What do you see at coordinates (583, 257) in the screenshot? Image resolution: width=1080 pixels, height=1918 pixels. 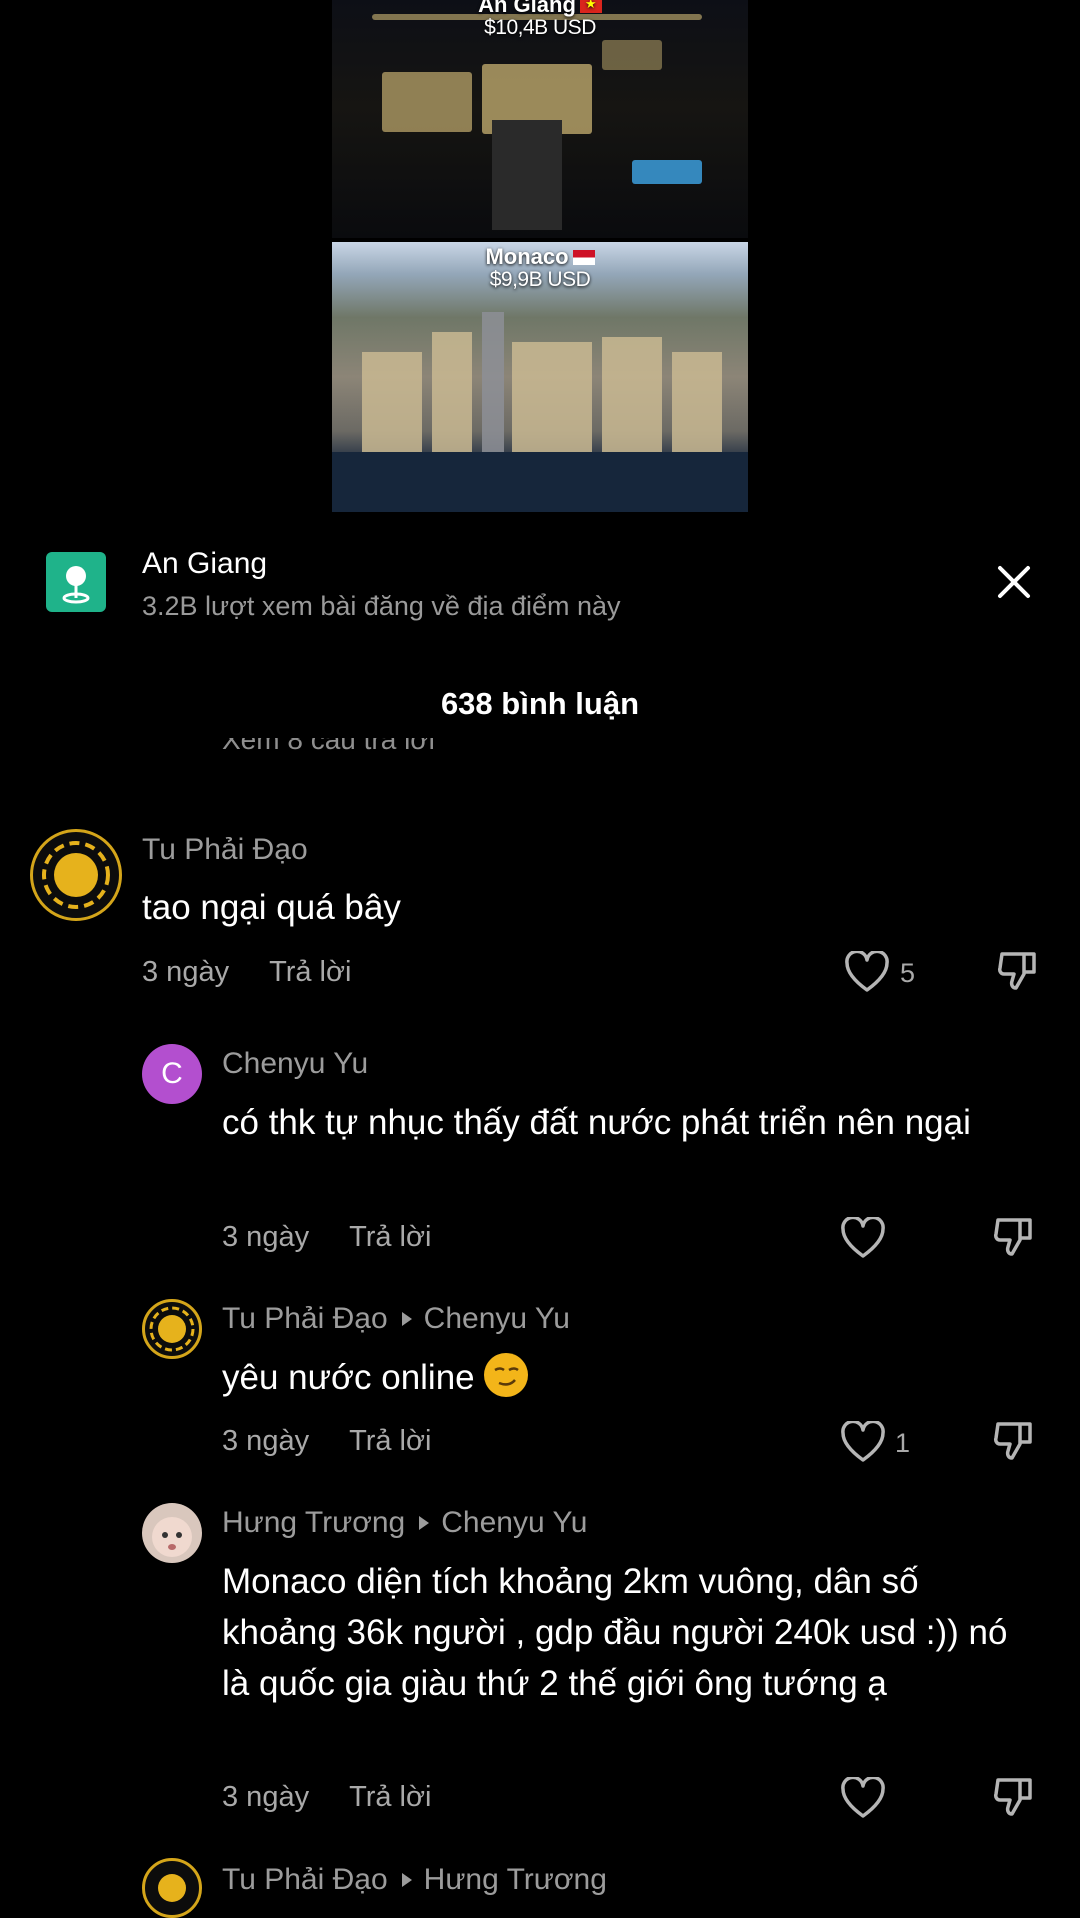 I see `monaco-flag-icon` at bounding box center [583, 257].